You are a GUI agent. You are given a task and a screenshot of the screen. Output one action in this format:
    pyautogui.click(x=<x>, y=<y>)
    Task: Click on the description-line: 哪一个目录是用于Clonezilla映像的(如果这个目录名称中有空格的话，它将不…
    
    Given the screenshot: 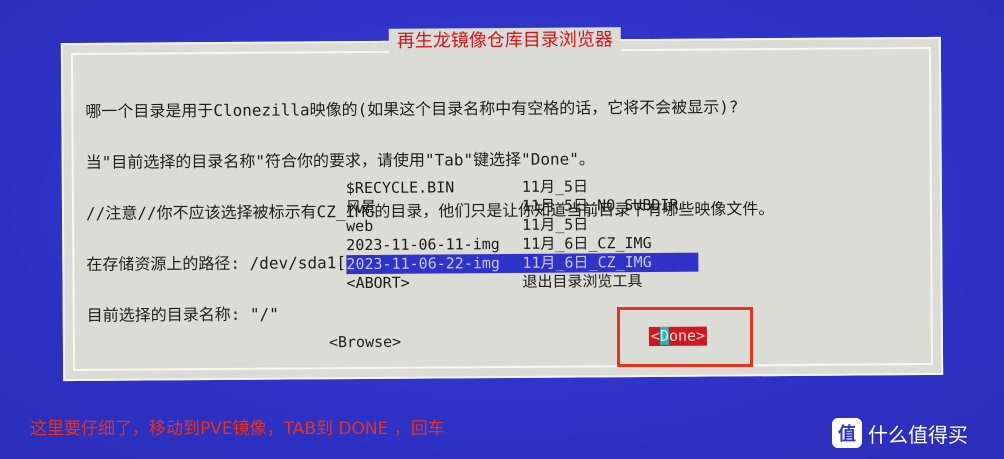 What is the action you would take?
    pyautogui.click(x=412, y=109)
    